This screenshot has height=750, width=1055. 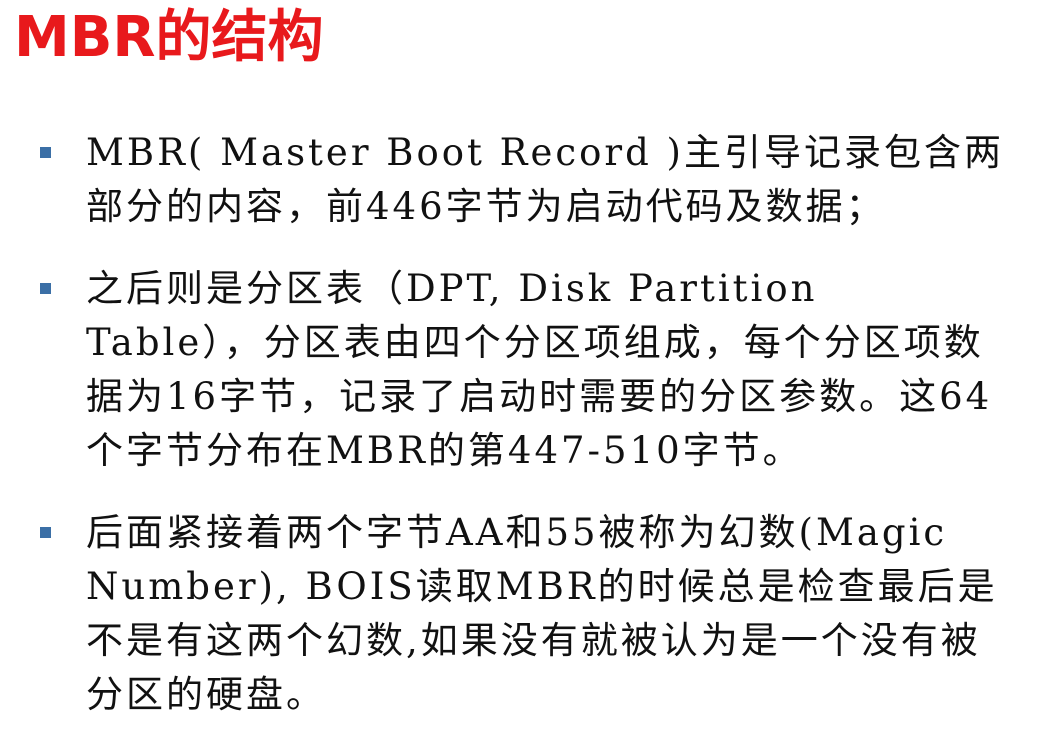 I want to click on slide-title: MBR的结构, so click(x=169, y=37).